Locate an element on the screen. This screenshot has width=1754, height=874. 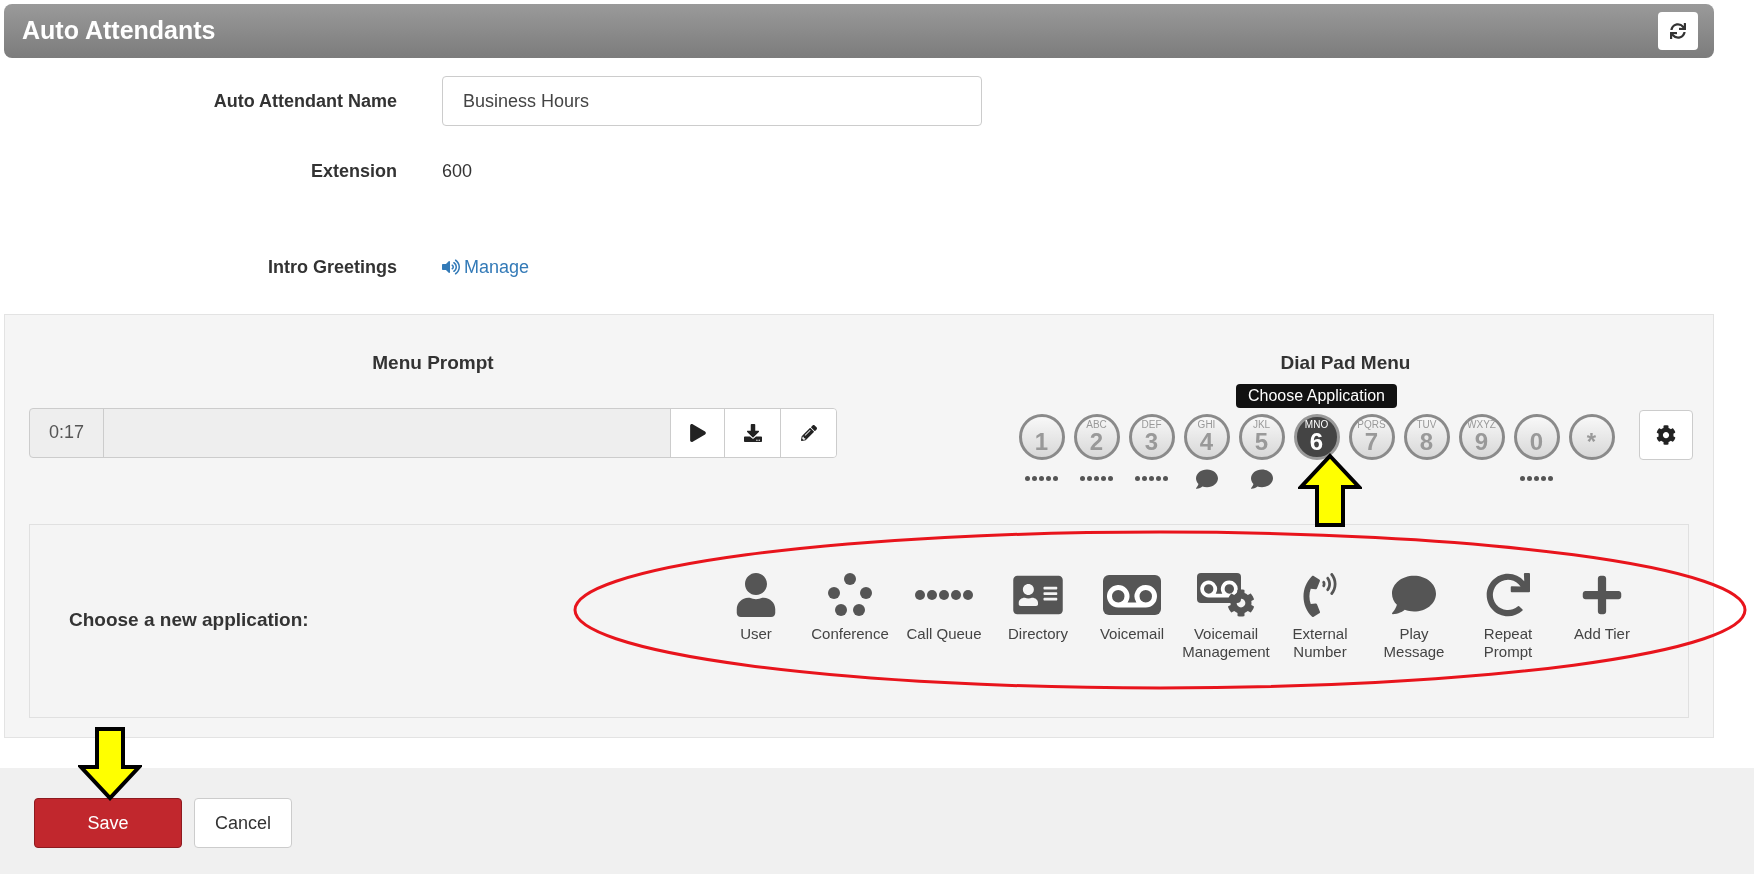
application-option: User is located at coordinates (756, 606).